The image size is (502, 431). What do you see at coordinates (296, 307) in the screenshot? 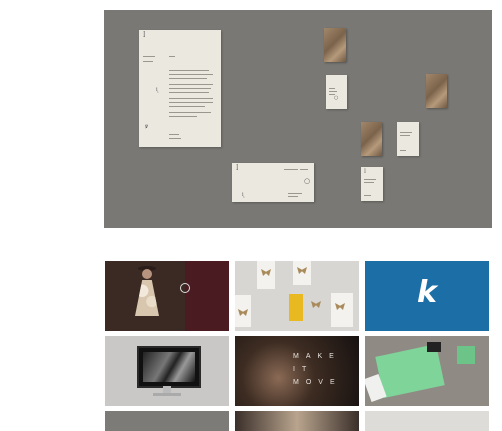
I see `yellow-card` at bounding box center [296, 307].